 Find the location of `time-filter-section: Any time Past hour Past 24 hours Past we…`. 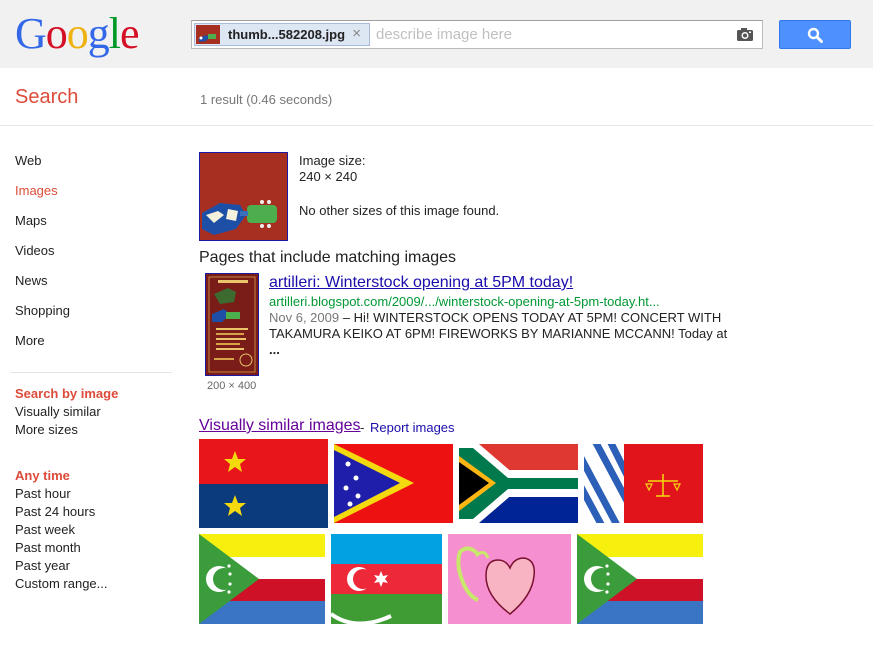

time-filter-section: Any time Past hour Past 24 hours Past we… is located at coordinates (61, 531).